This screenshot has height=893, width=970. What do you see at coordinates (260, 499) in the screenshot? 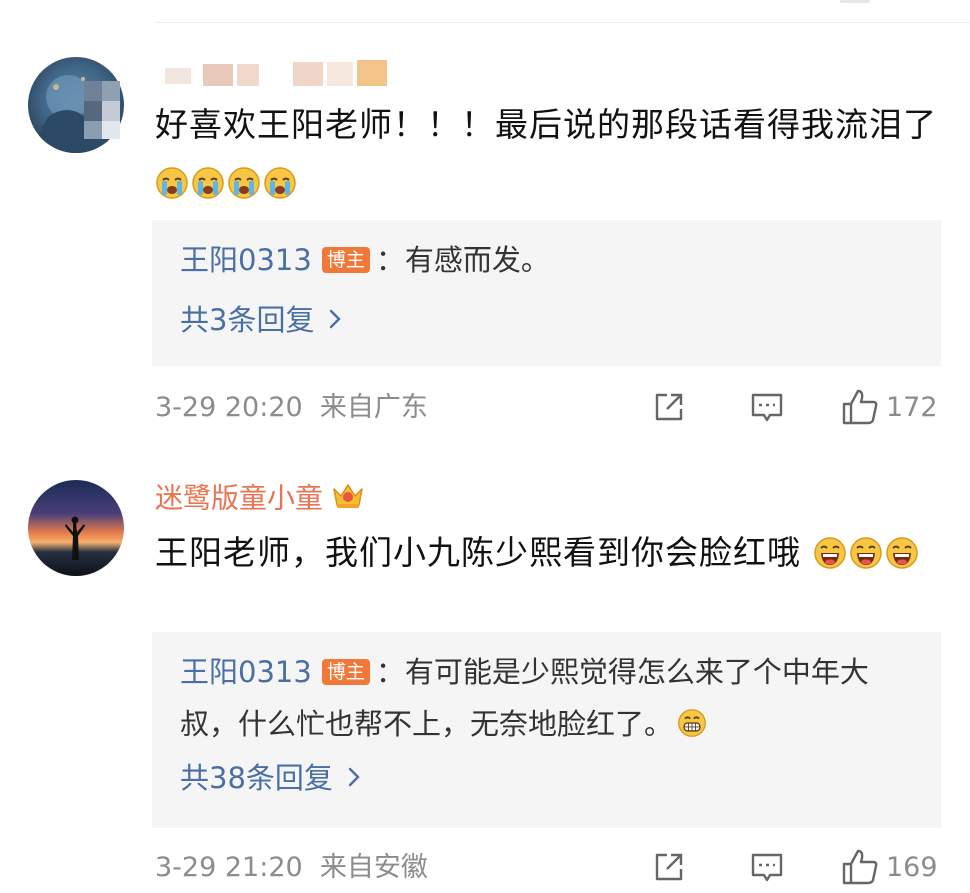
I see `username: 迷鹭版童小童` at bounding box center [260, 499].